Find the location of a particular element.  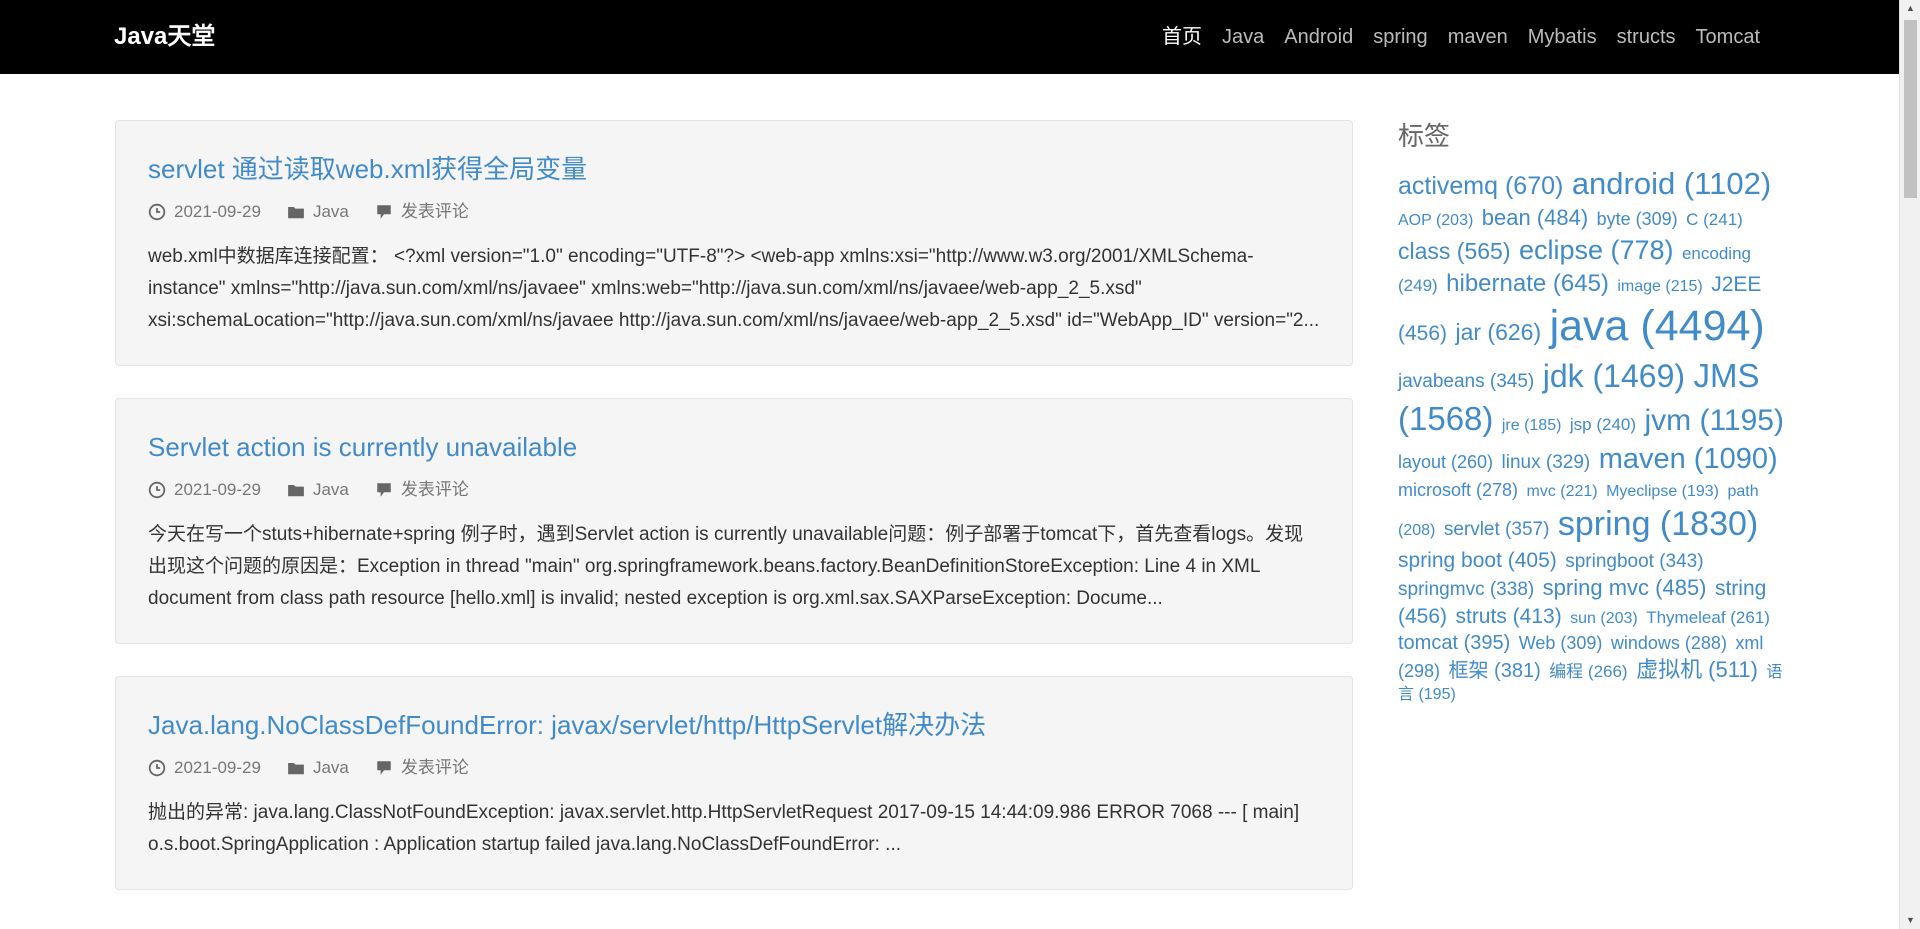

scroll-up-arrow-icon: ▲ is located at coordinates (1910, 8).